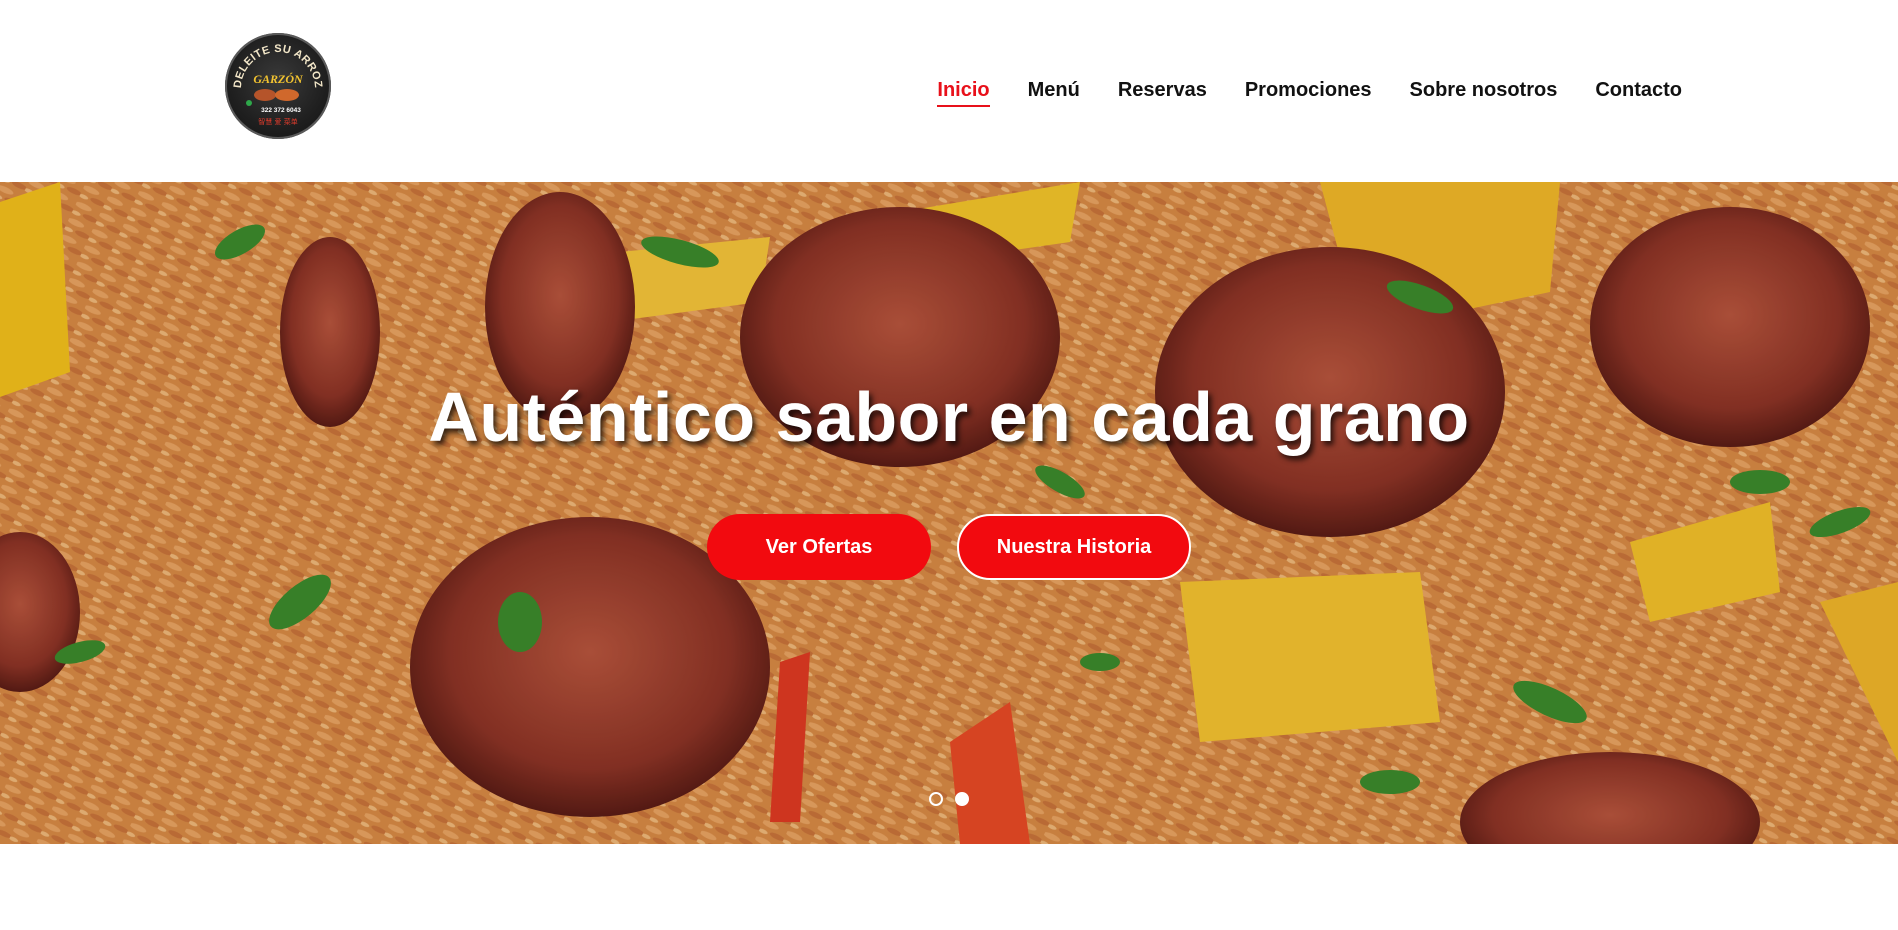 The height and width of the screenshot is (930, 1898). I want to click on hero-button-group: Ver Ofertas Nuestra Historia, so click(949, 547).